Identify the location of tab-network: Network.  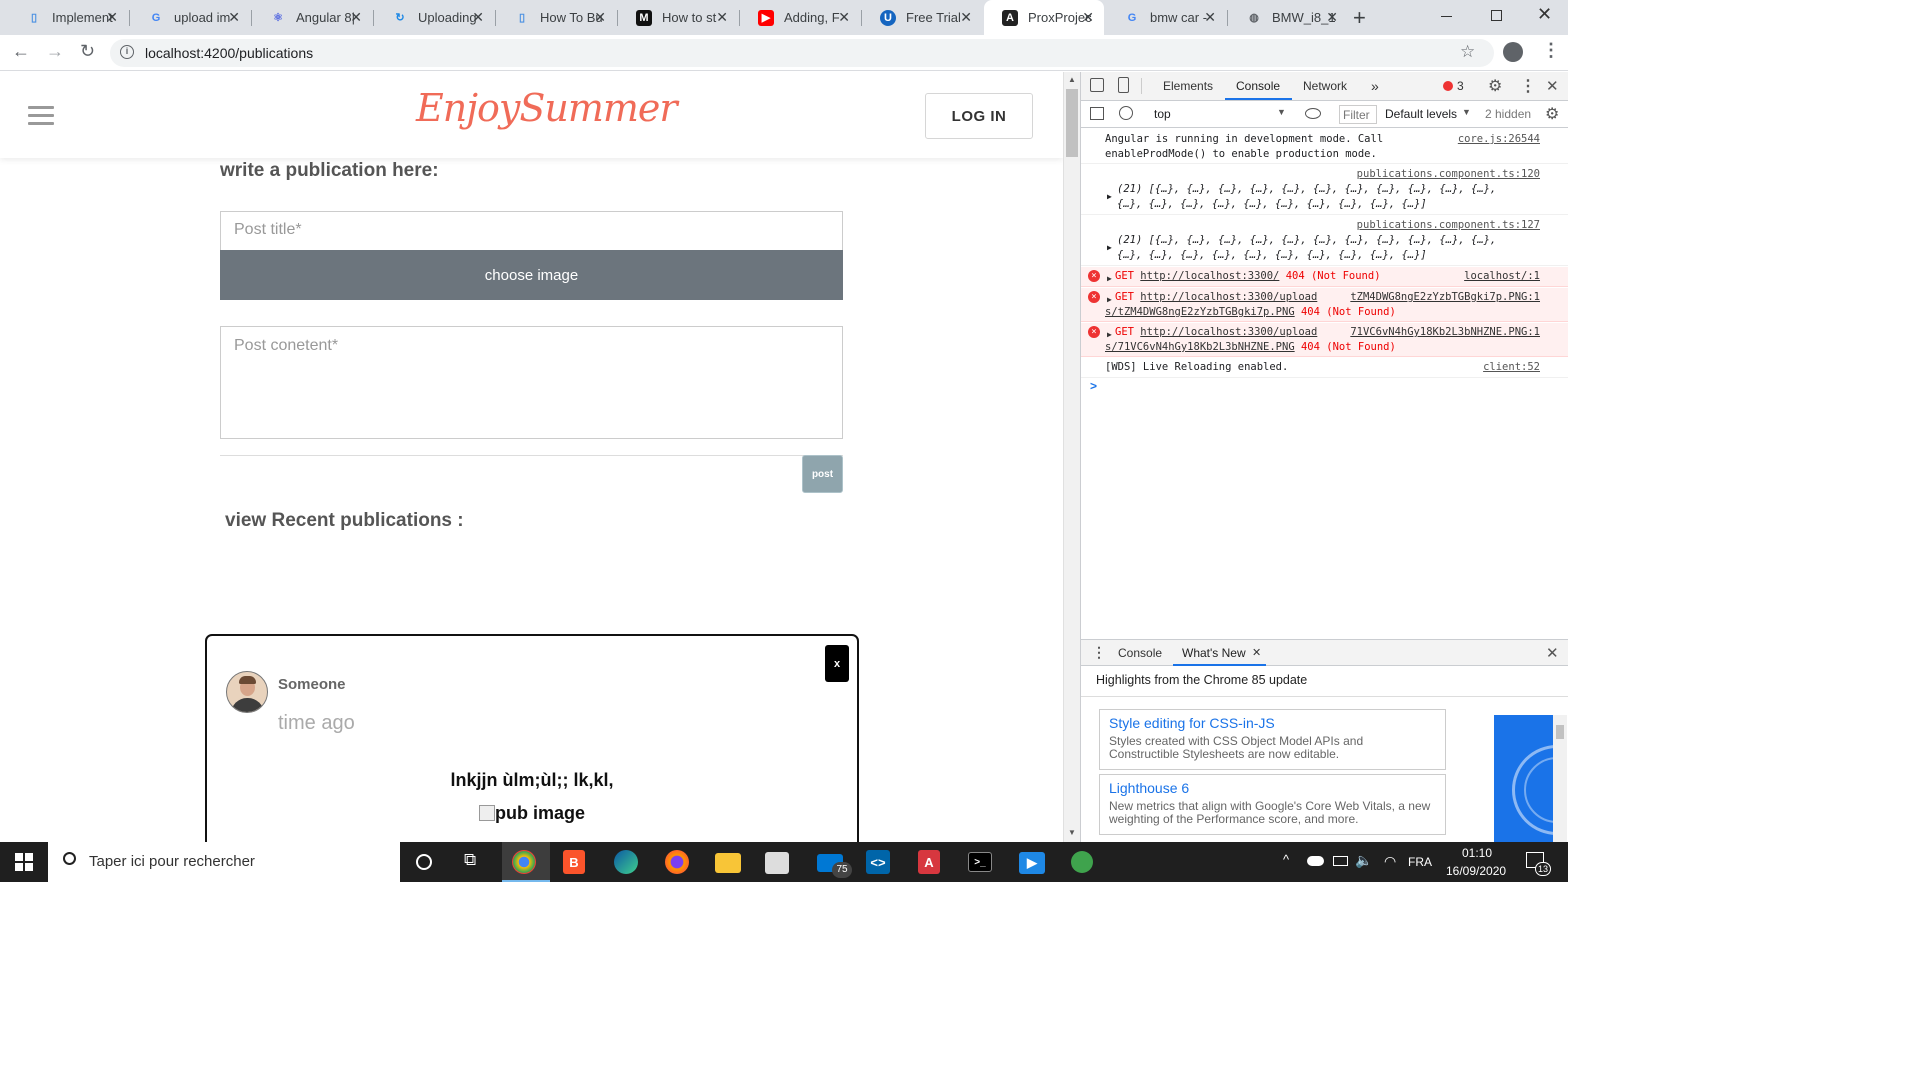
(1325, 86).